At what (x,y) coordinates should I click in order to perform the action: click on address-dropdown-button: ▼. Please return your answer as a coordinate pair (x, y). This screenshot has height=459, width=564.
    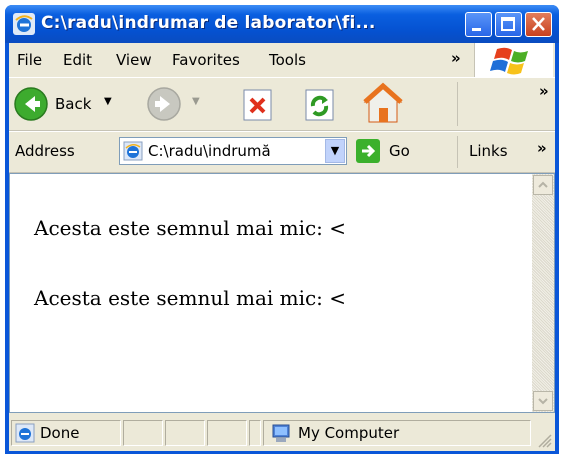
    Looking at the image, I should click on (335, 151).